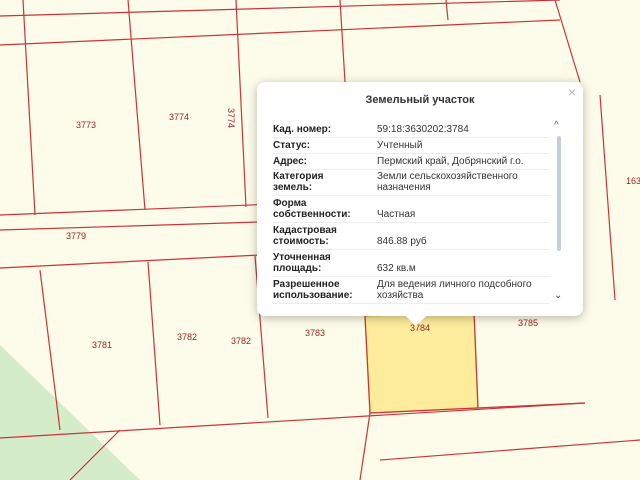 The image size is (640, 480). Describe the element at coordinates (396, 214) in the screenshot. I see `info-row-value: Частная` at that location.